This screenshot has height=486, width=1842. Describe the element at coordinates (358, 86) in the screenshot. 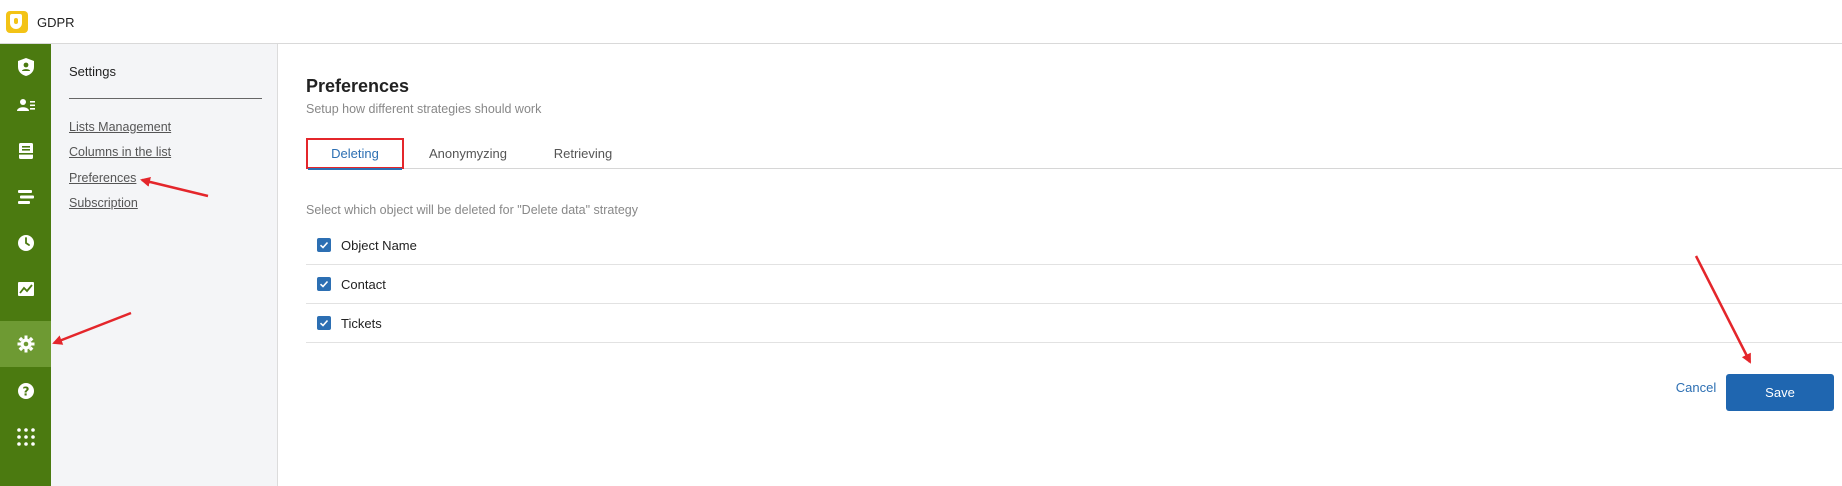

I see `page-title: Preferences` at that location.